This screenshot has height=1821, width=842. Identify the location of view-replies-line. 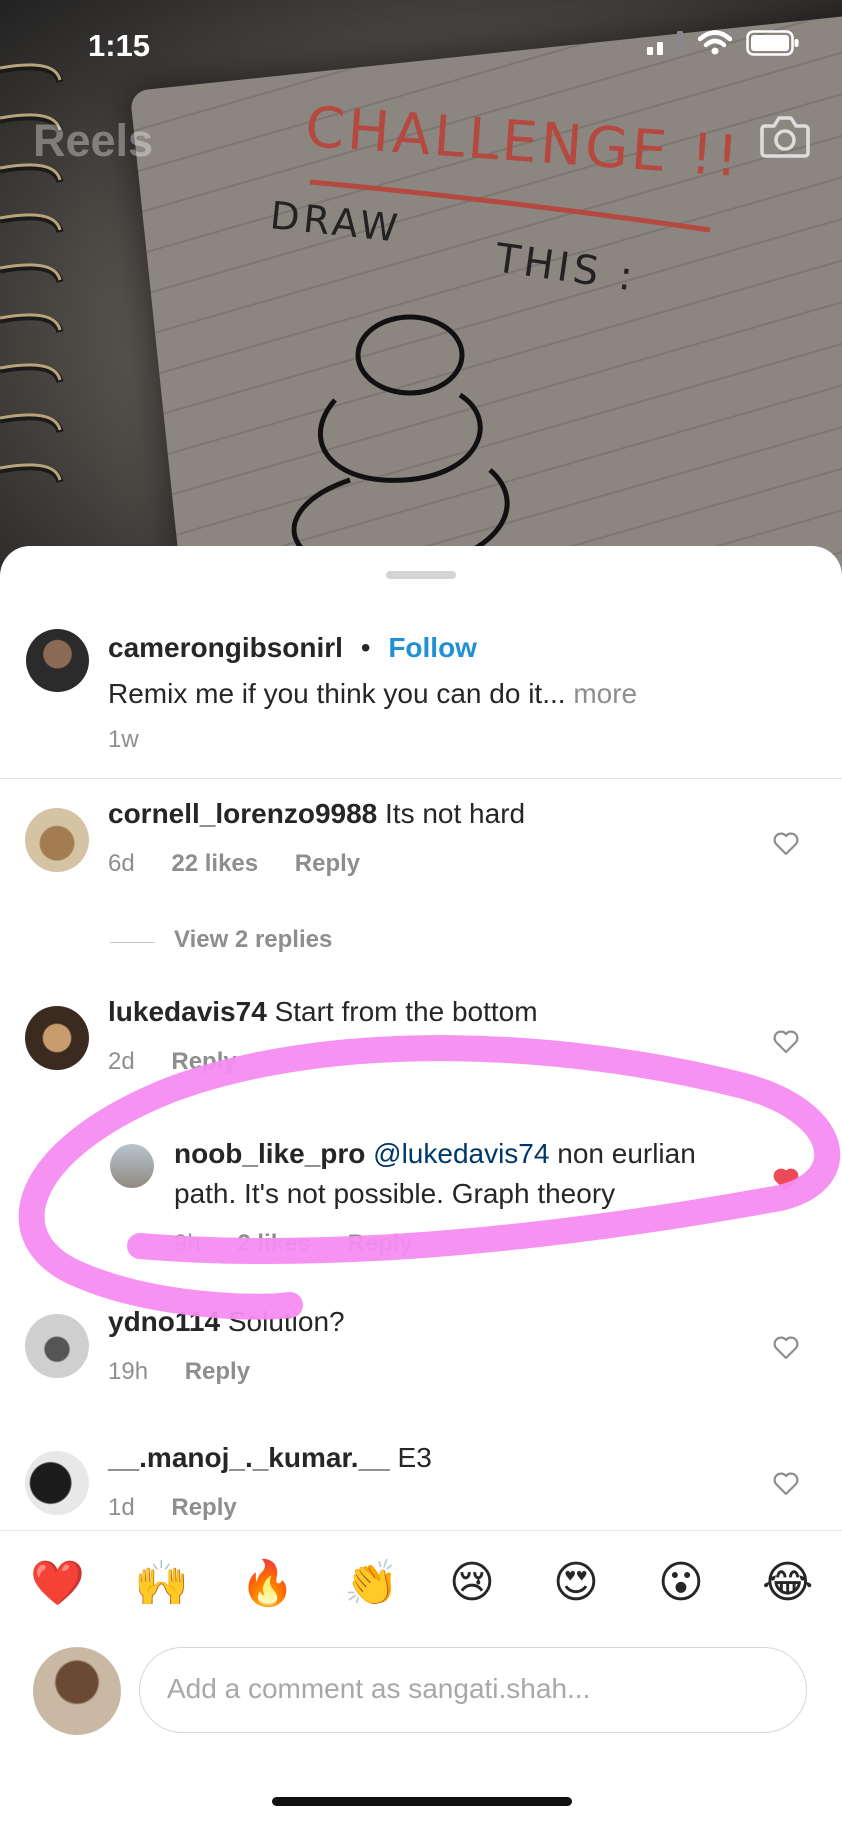
(132, 942).